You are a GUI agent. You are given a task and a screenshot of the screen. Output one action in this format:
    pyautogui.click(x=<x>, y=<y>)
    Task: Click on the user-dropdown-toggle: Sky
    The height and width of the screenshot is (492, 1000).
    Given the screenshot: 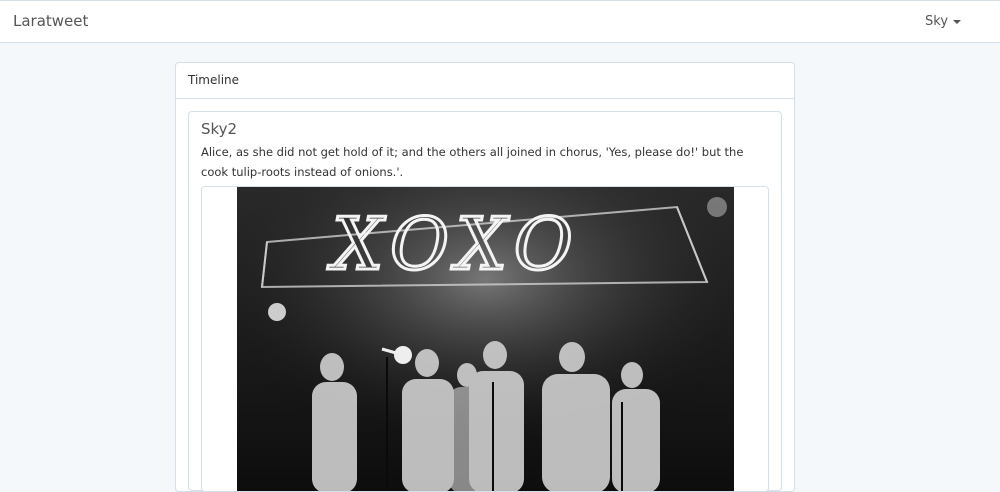 What is the action you would take?
    pyautogui.click(x=943, y=21)
    